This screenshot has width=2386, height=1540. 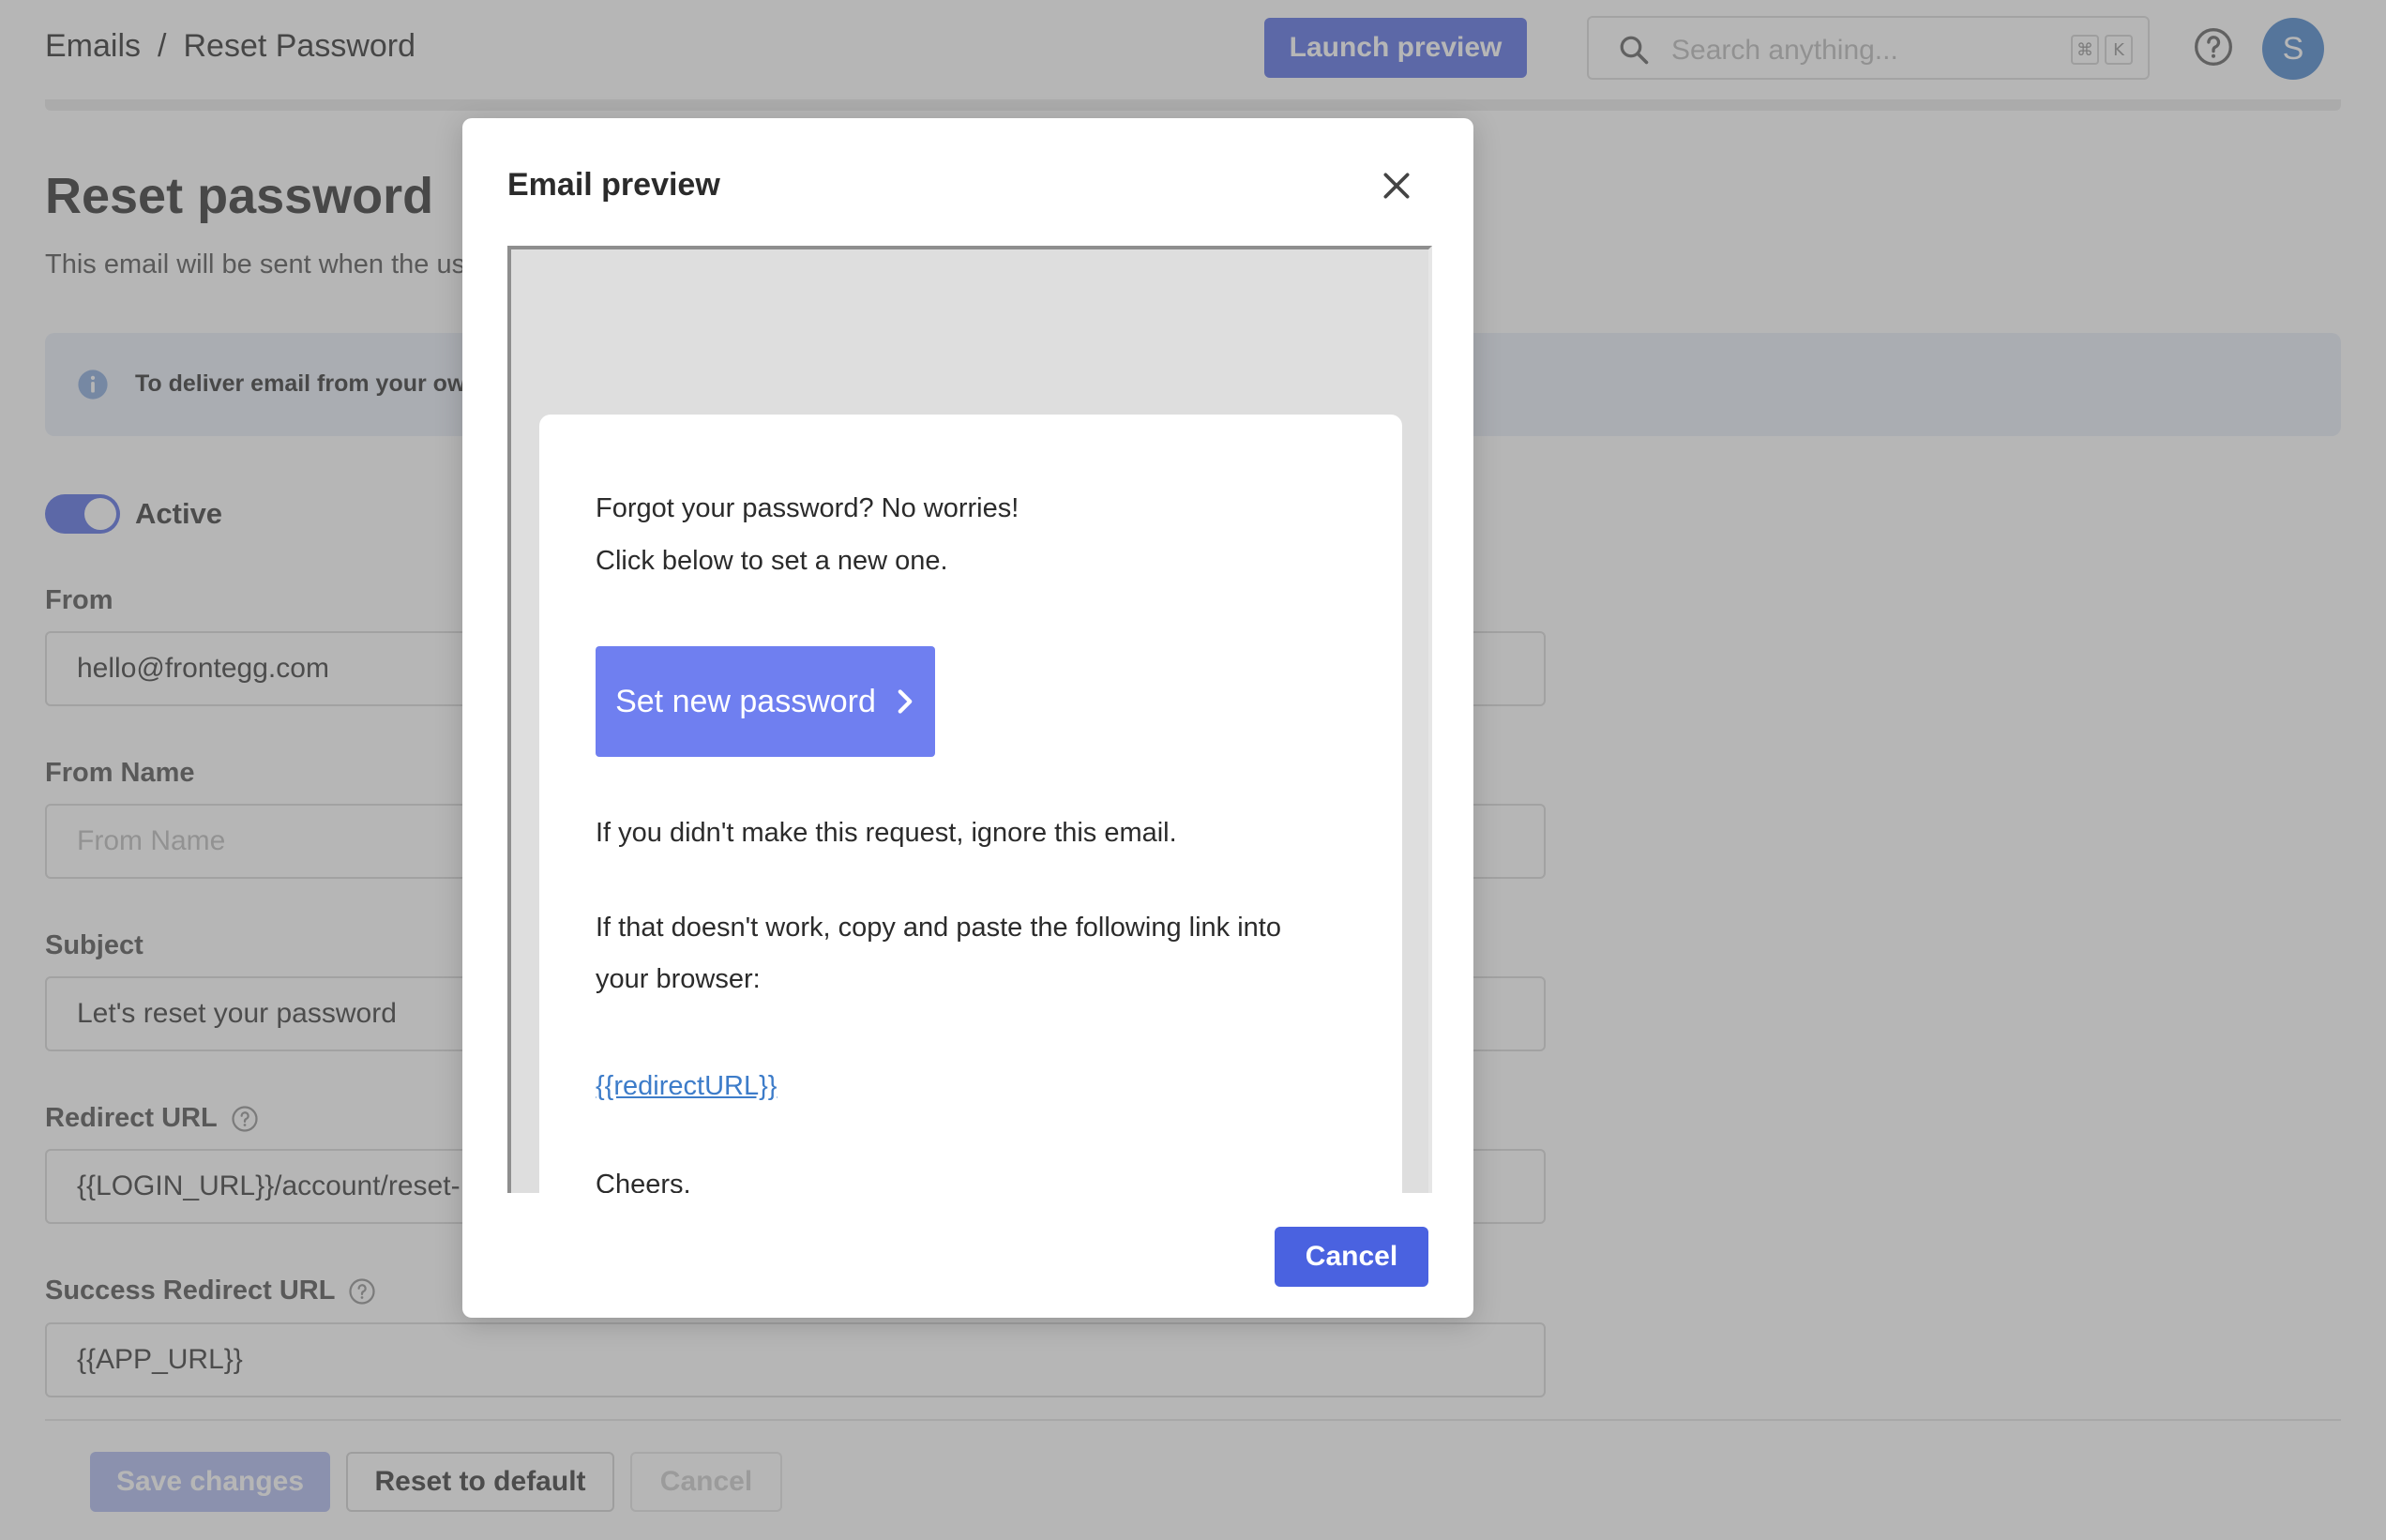 What do you see at coordinates (1351, 1257) in the screenshot?
I see `modal-cancel-button: Cancel` at bounding box center [1351, 1257].